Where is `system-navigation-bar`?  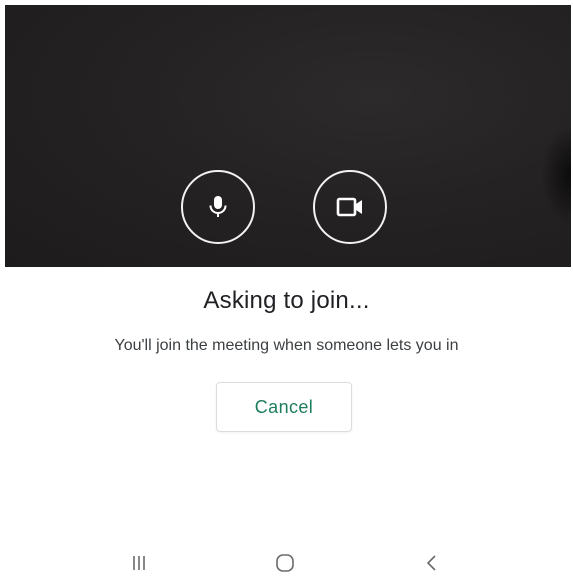
system-navigation-bar is located at coordinates (286, 563).